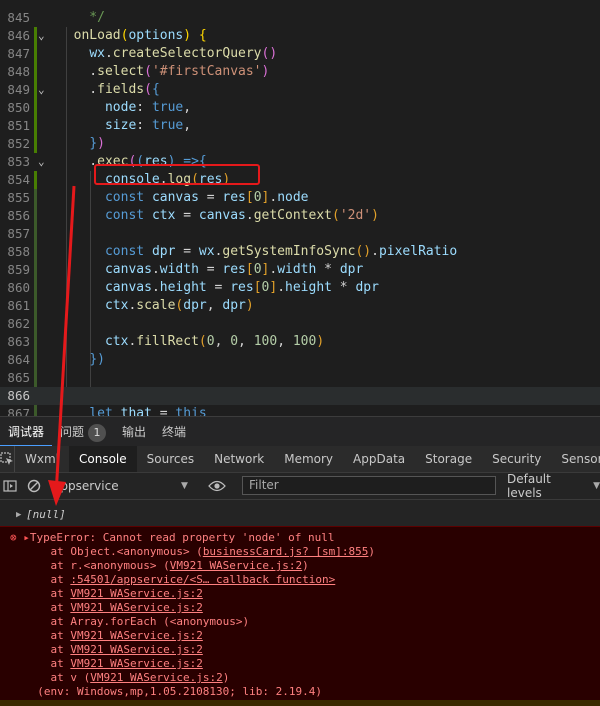  Describe the element at coordinates (123, 486) in the screenshot. I see `context-select: appservice ▼` at that location.